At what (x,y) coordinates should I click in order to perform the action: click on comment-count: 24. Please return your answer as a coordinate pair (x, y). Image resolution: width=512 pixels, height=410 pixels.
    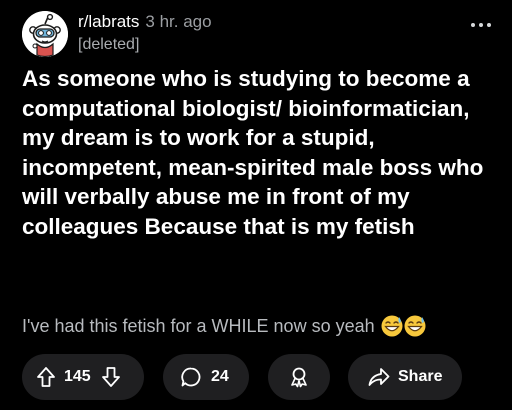
    Looking at the image, I should click on (220, 376).